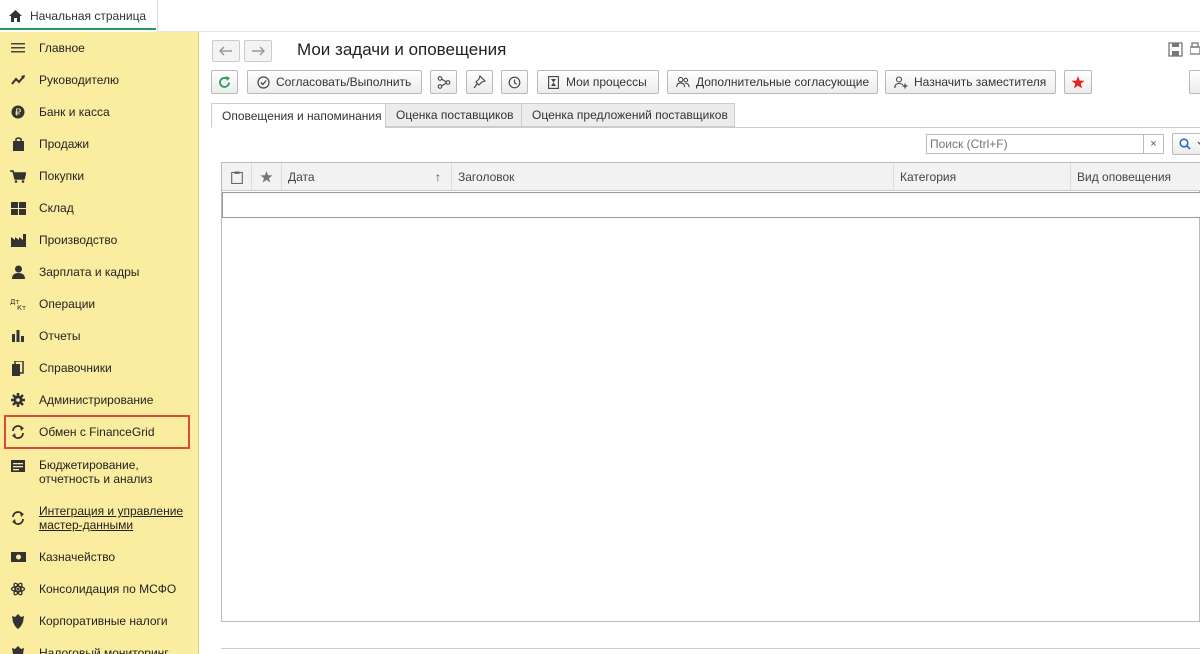 This screenshot has width=1200, height=654. Describe the element at coordinates (606, 82) in the screenshot. I see `my-processes-label: Мои процессы` at that location.